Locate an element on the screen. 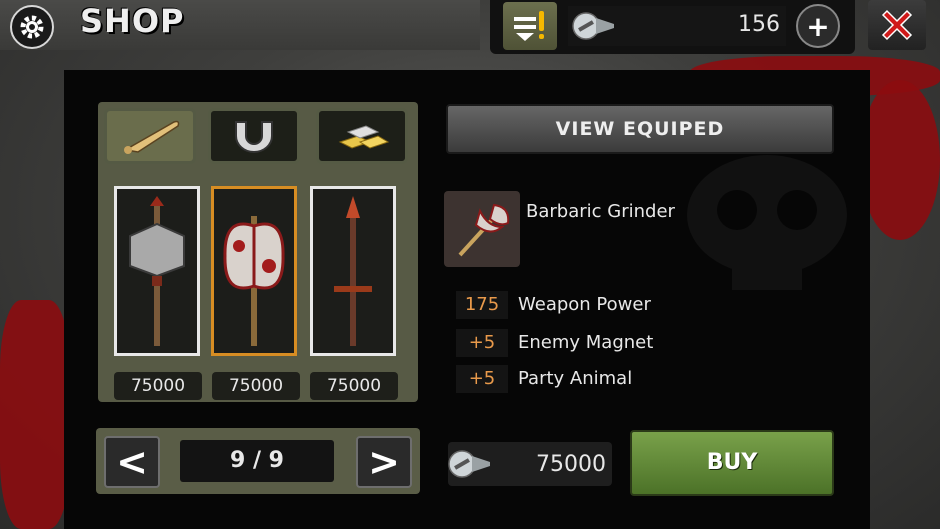  hammer-axe-icon is located at coordinates (157, 271).